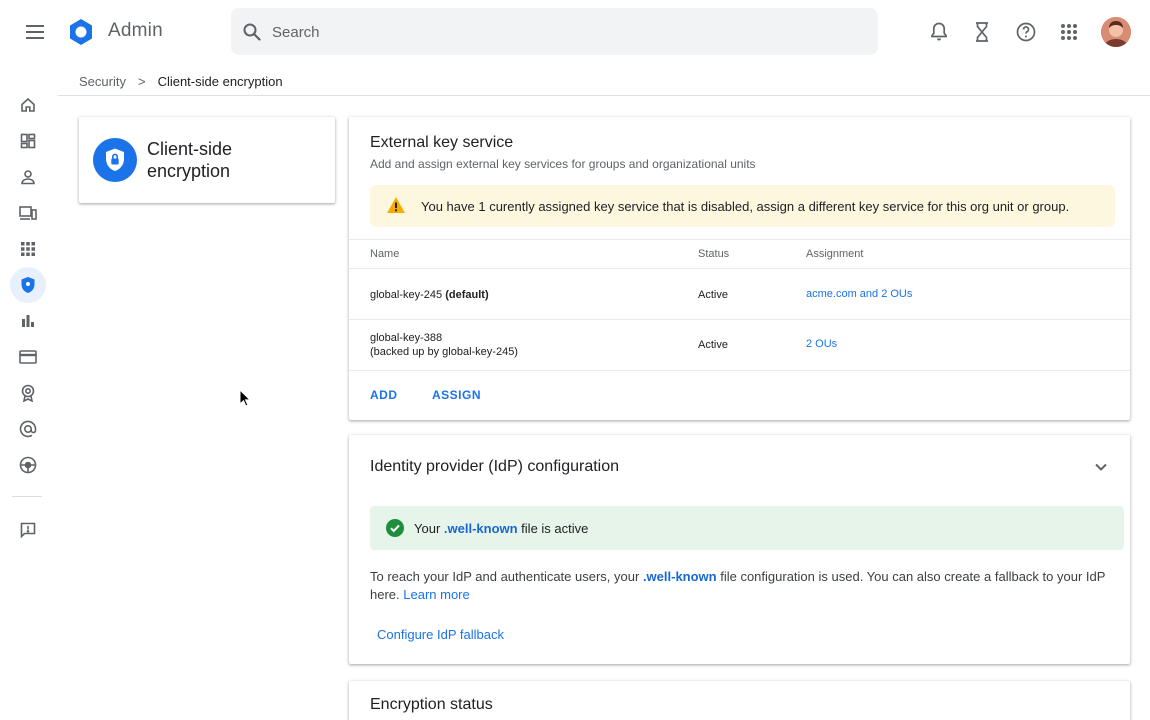 The image size is (1150, 720). What do you see at coordinates (436, 594) in the screenshot?
I see `learn-more-link: Learn more` at bounding box center [436, 594].